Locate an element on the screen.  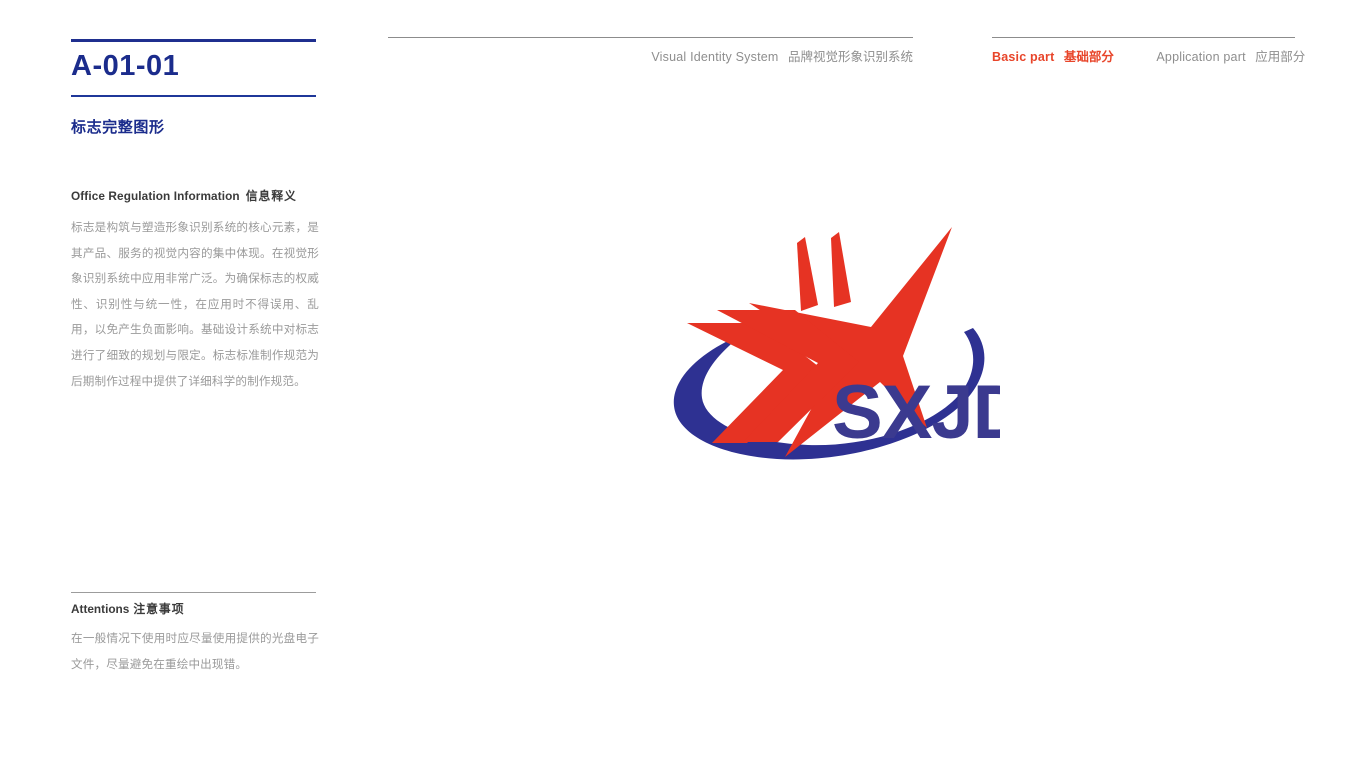
nav-item-label-en: Visual Identity System is located at coordinates (715, 57).